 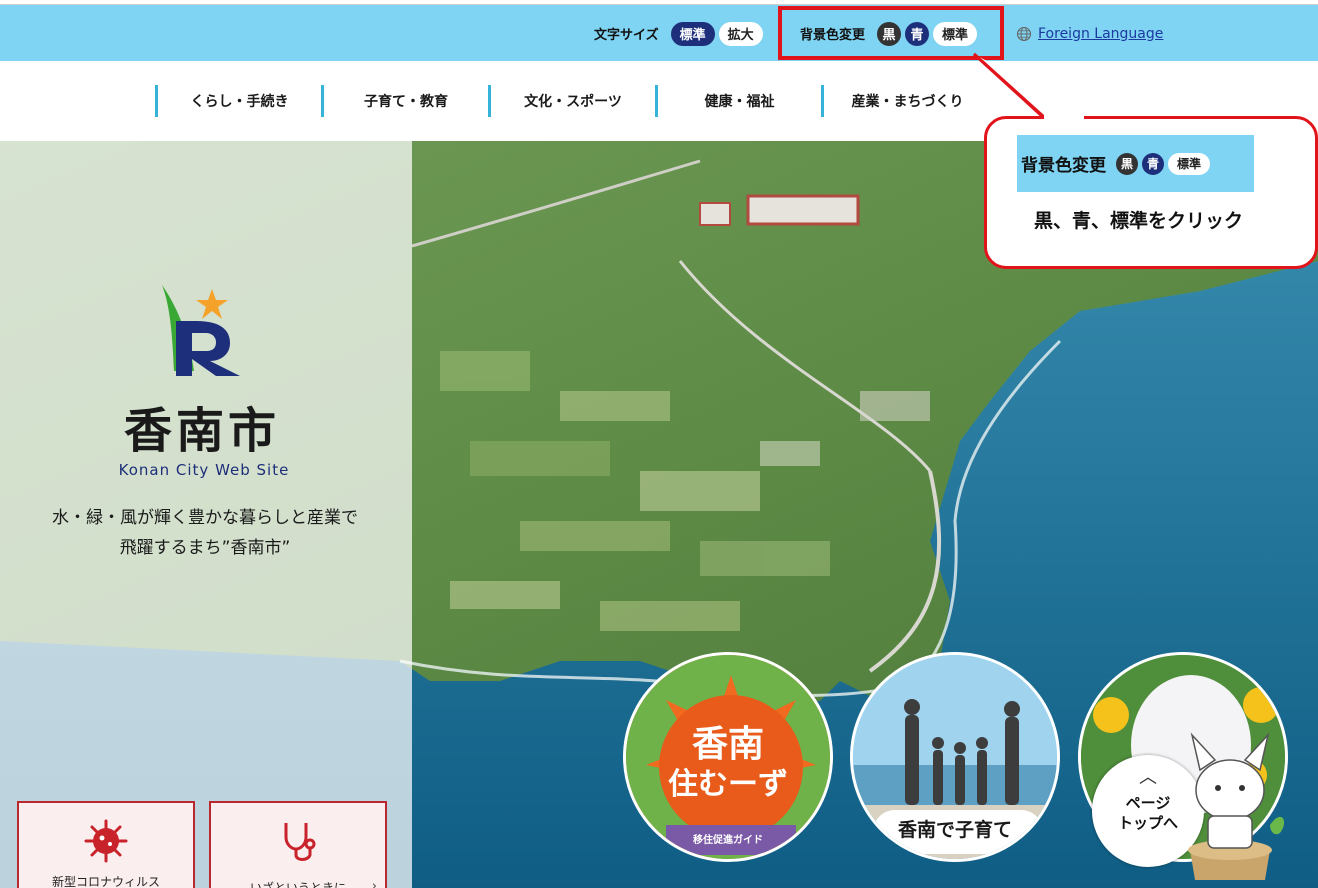 I want to click on covid-link: 新型コロナウィルス, so click(x=106, y=844).